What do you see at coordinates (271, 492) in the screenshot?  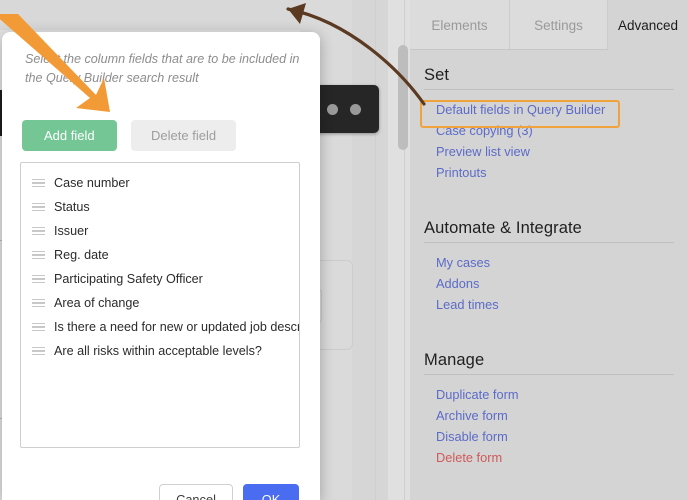 I see `ok-button: OK` at bounding box center [271, 492].